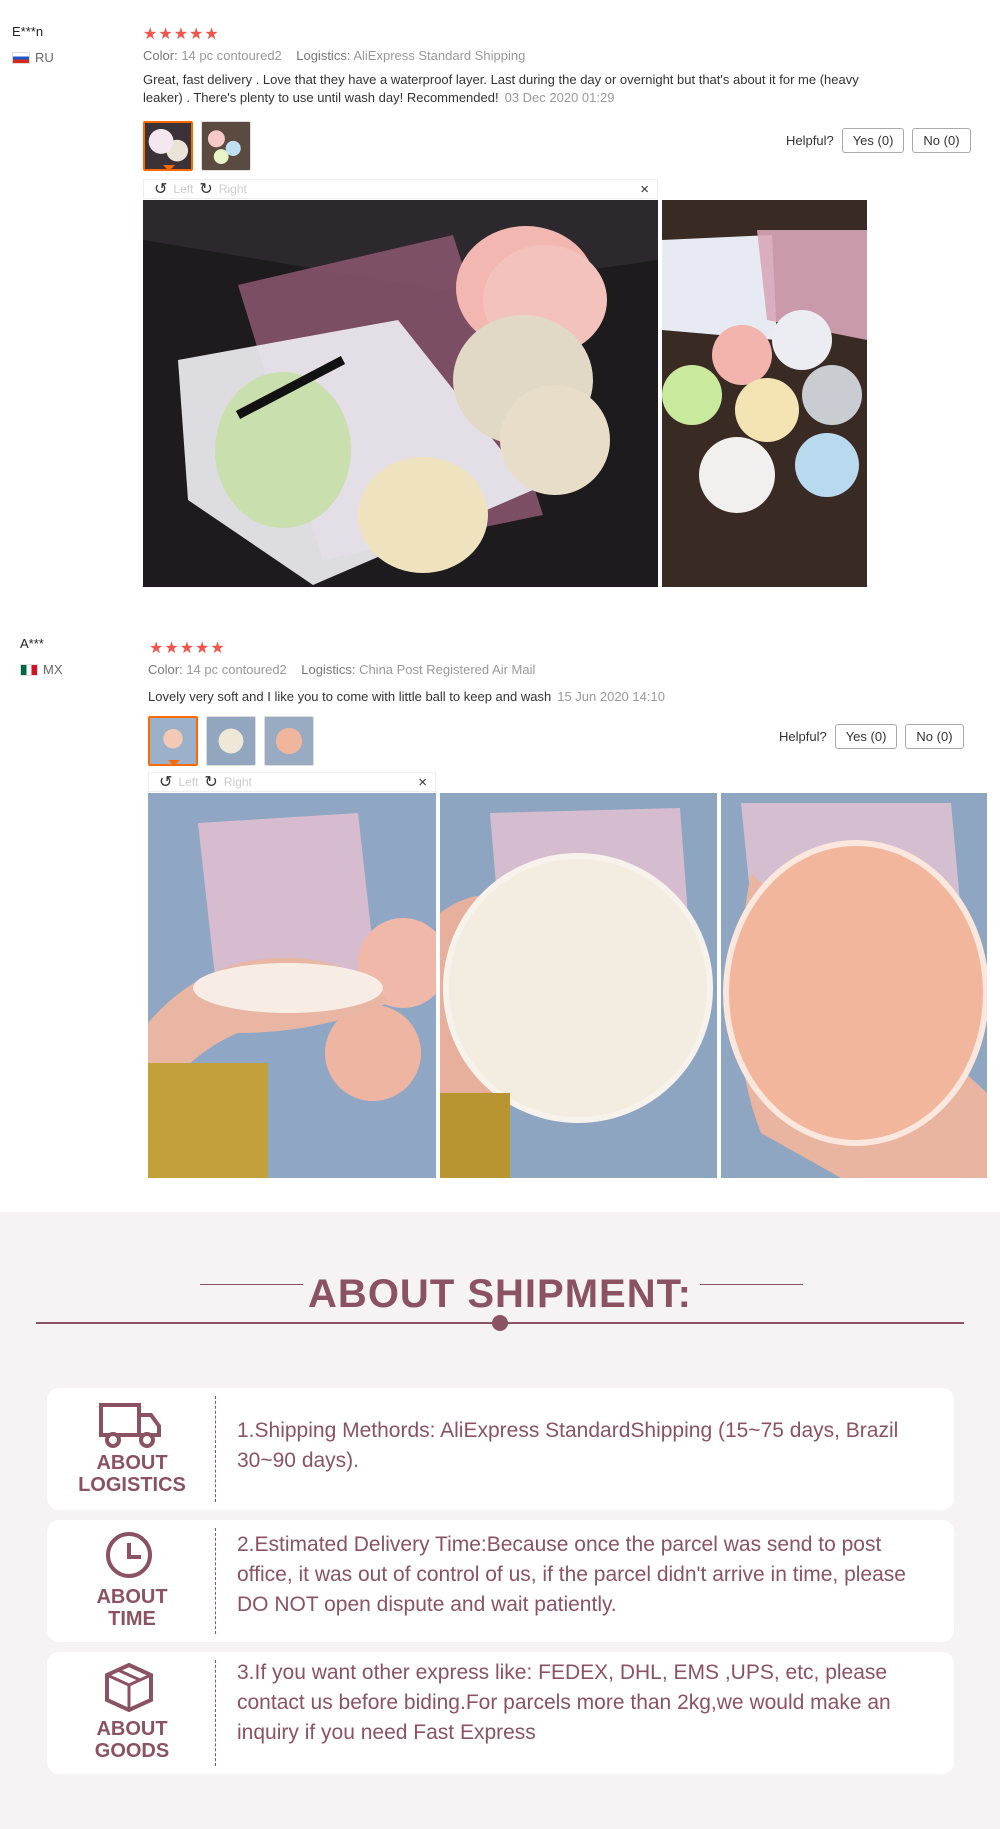 This screenshot has width=1000, height=1829. Describe the element at coordinates (611, 696) in the screenshot. I see `review-date: 15 Jun 2020 14:10` at that location.